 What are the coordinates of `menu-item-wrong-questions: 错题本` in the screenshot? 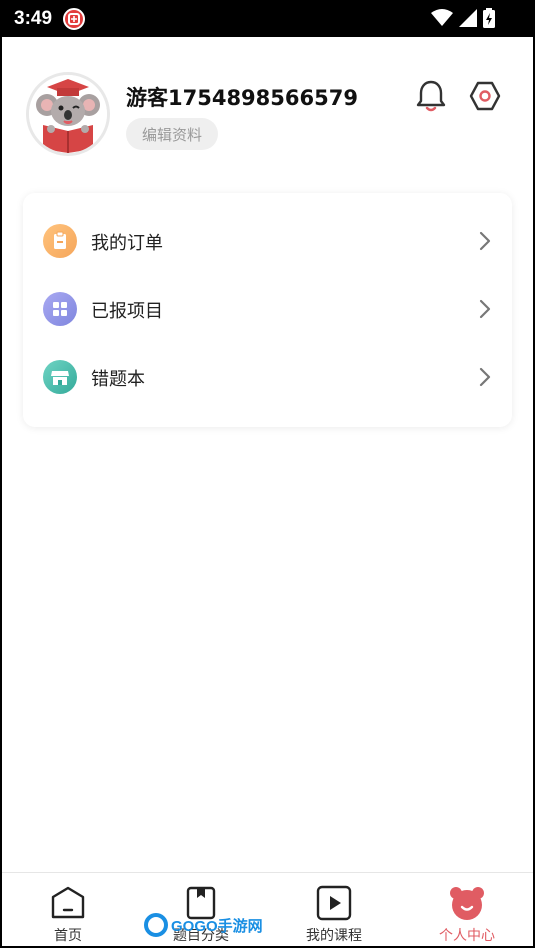 It's located at (267, 377).